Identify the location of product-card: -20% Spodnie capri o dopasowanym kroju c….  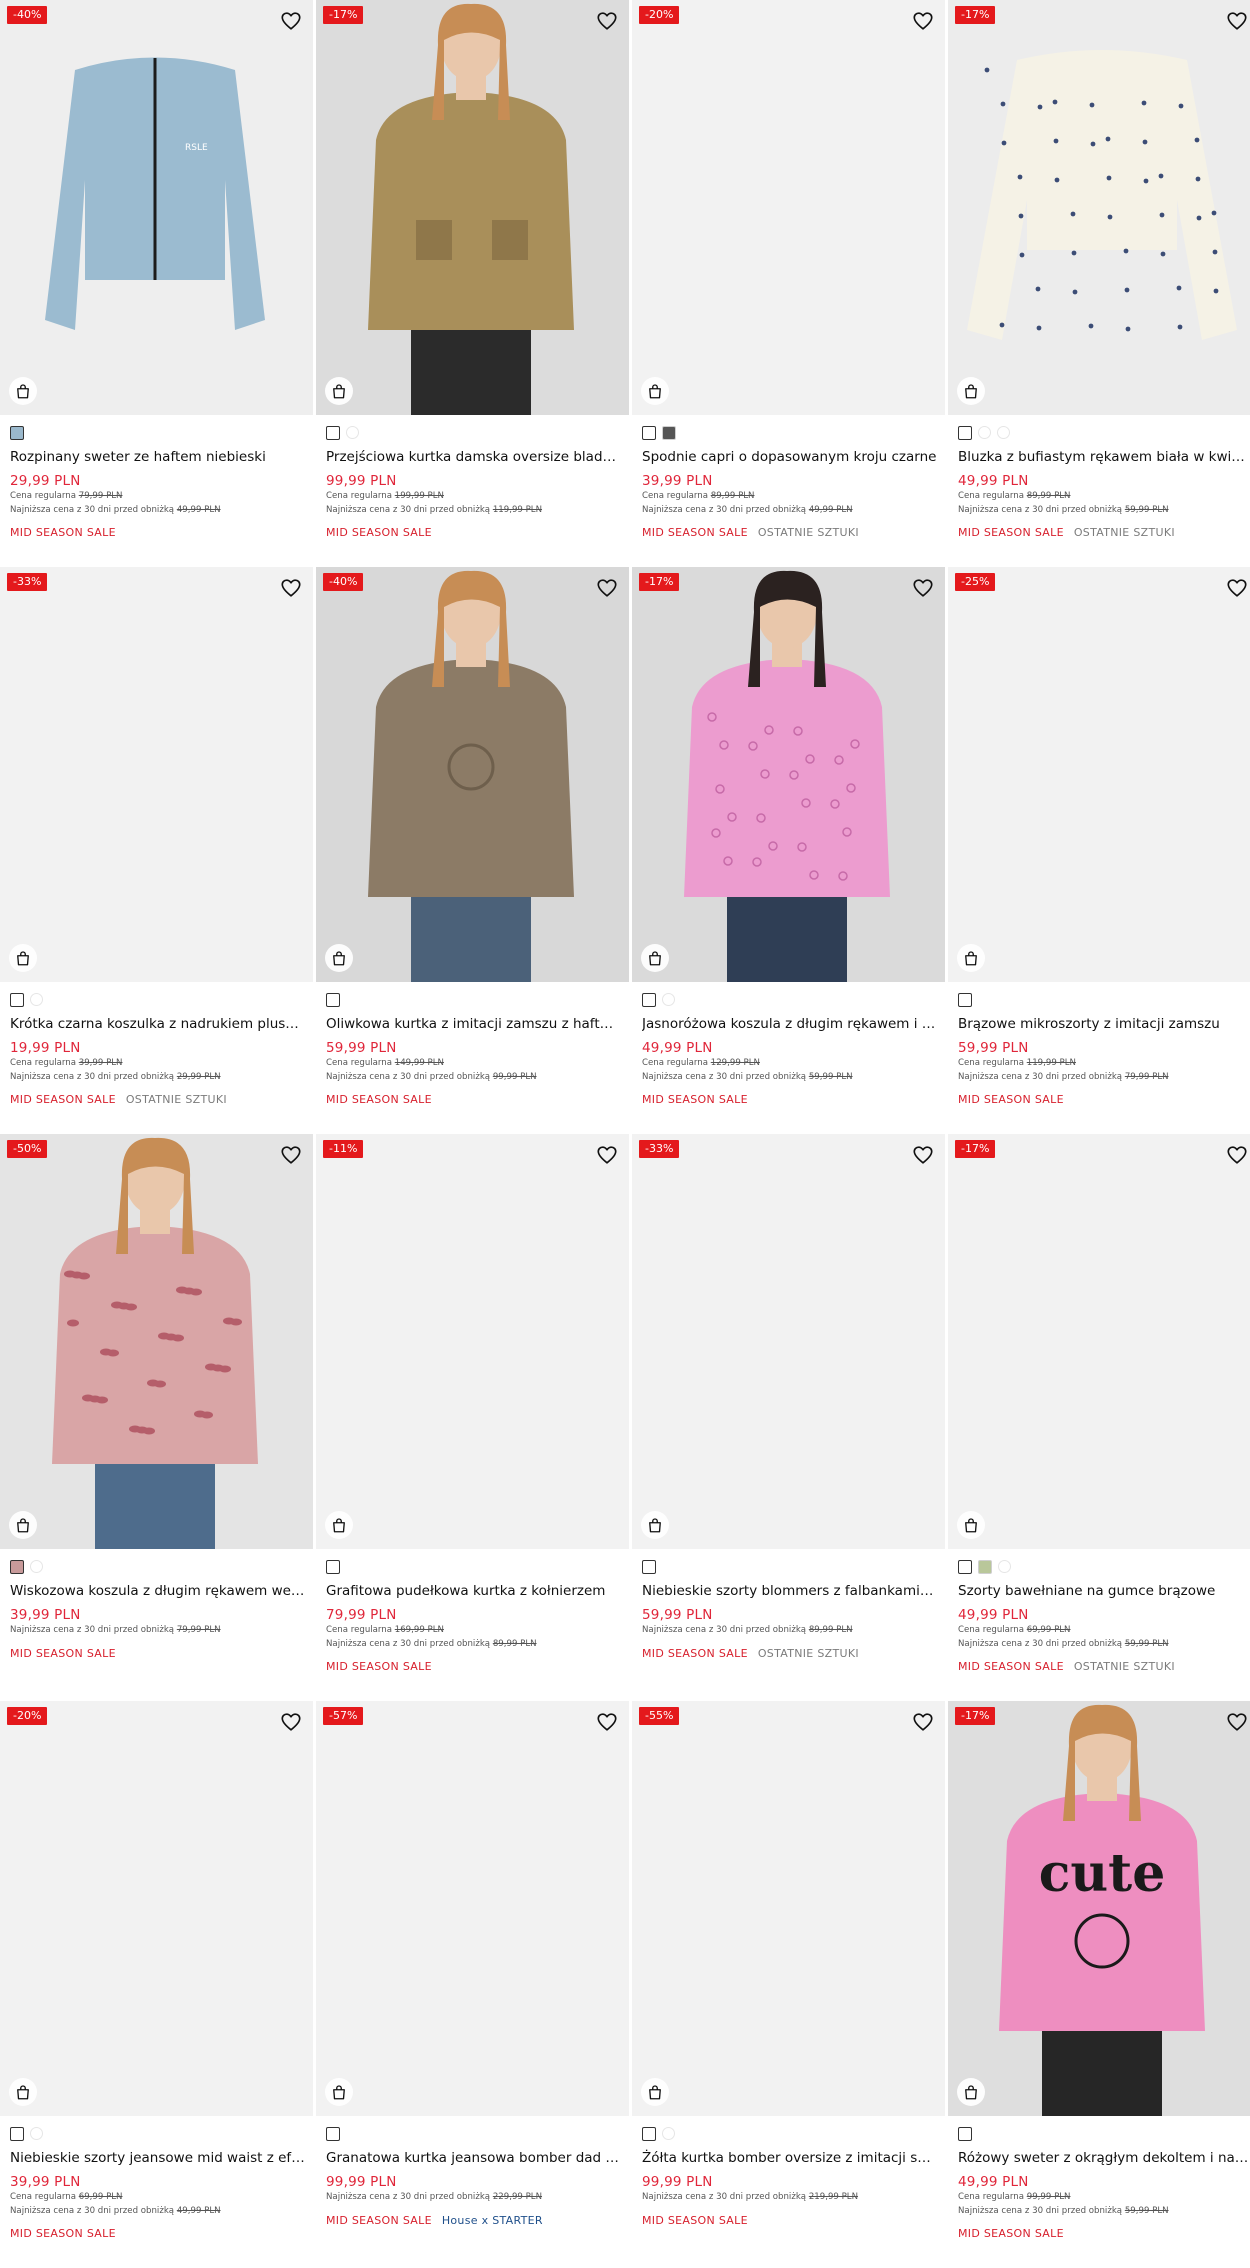
(788, 283).